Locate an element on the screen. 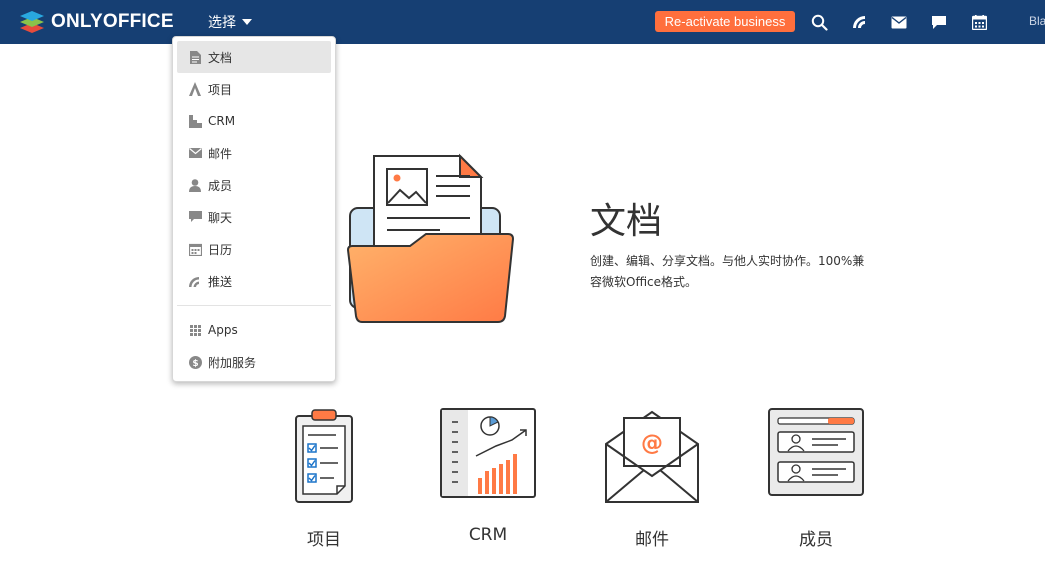 This screenshot has height=567, width=1045. module-projects: 项目 is located at coordinates (324, 479).